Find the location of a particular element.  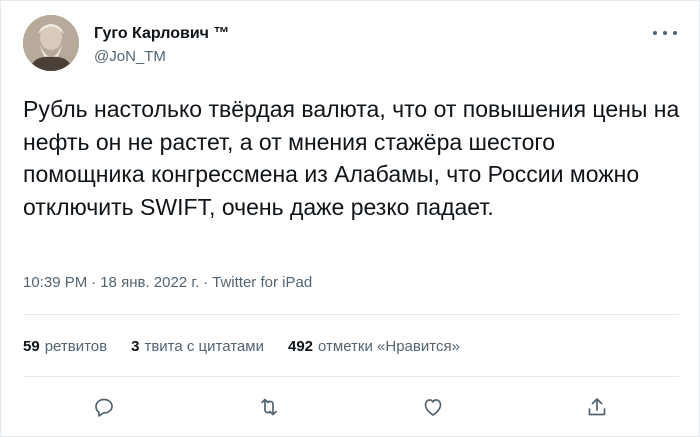

tweet-source: Twitter for iPad is located at coordinates (262, 282).